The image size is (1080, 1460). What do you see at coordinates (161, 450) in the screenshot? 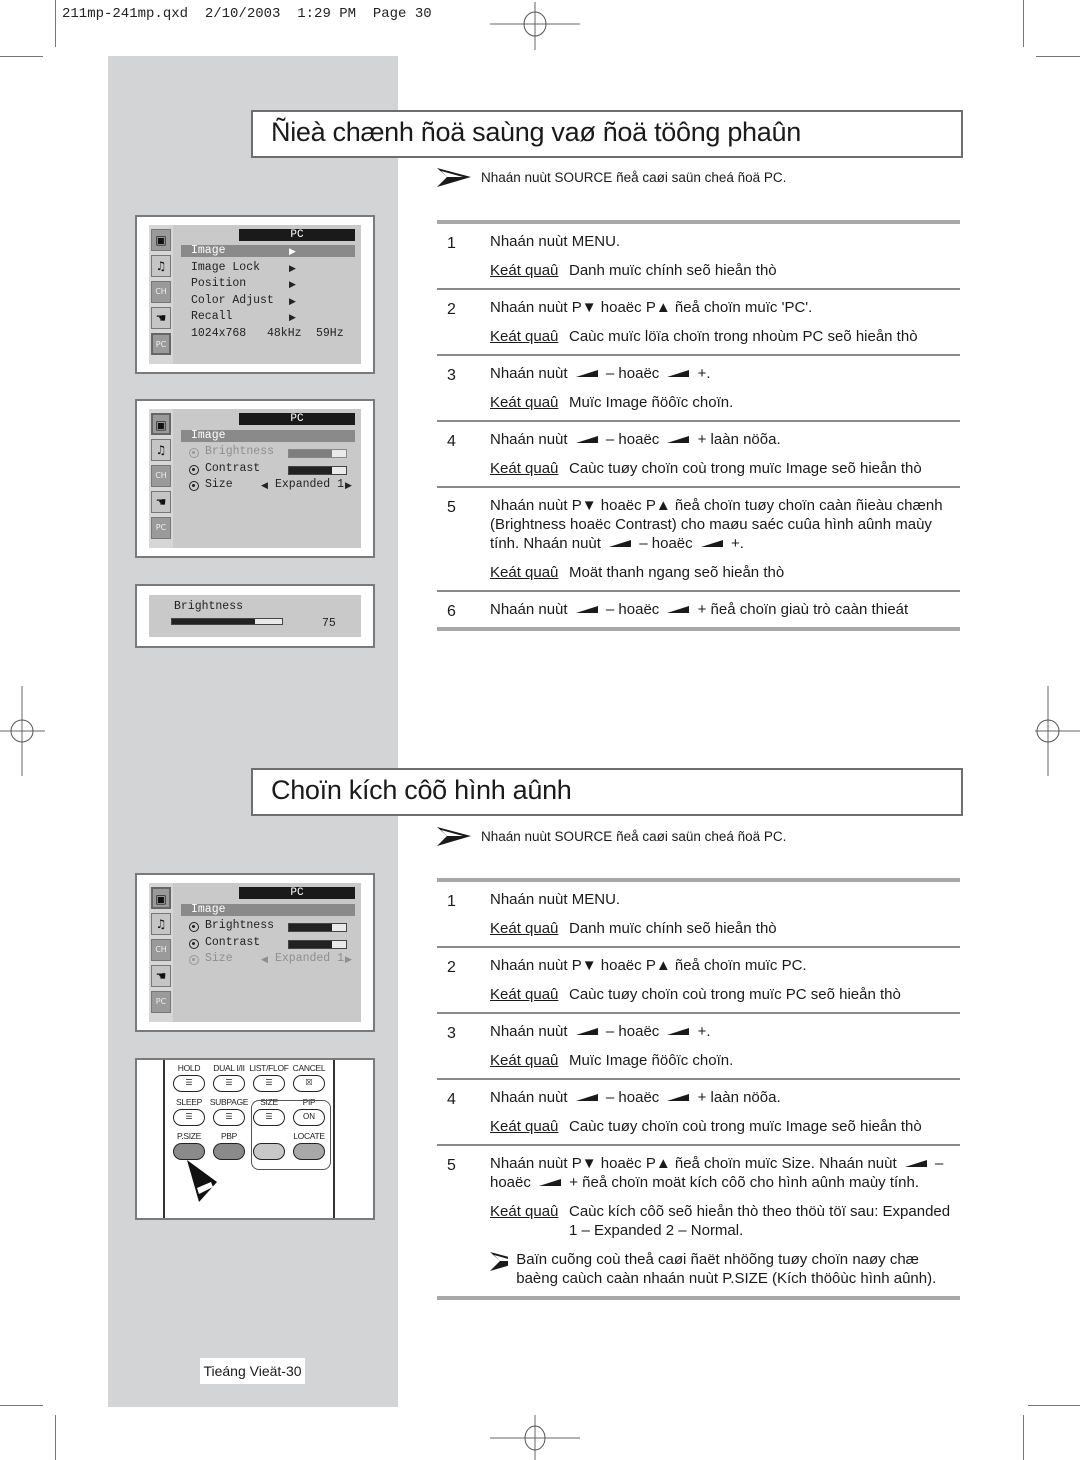
I see `music-note-icon: ♫` at bounding box center [161, 450].